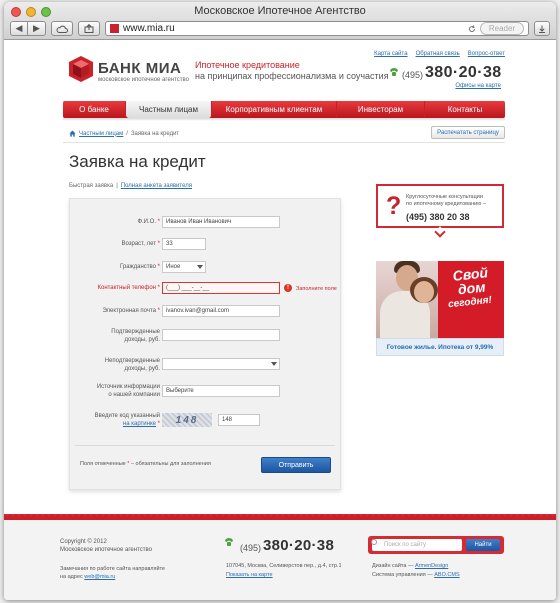  I want to click on form-type-tabs: Быстрая заявка | Полная анкета заявителя, so click(130, 186).